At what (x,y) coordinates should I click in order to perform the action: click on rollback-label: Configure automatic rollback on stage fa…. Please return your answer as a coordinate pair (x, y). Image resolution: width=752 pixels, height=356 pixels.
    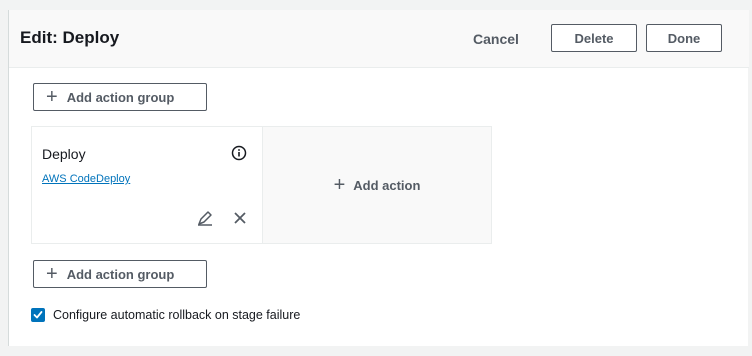
    Looking at the image, I should click on (177, 315).